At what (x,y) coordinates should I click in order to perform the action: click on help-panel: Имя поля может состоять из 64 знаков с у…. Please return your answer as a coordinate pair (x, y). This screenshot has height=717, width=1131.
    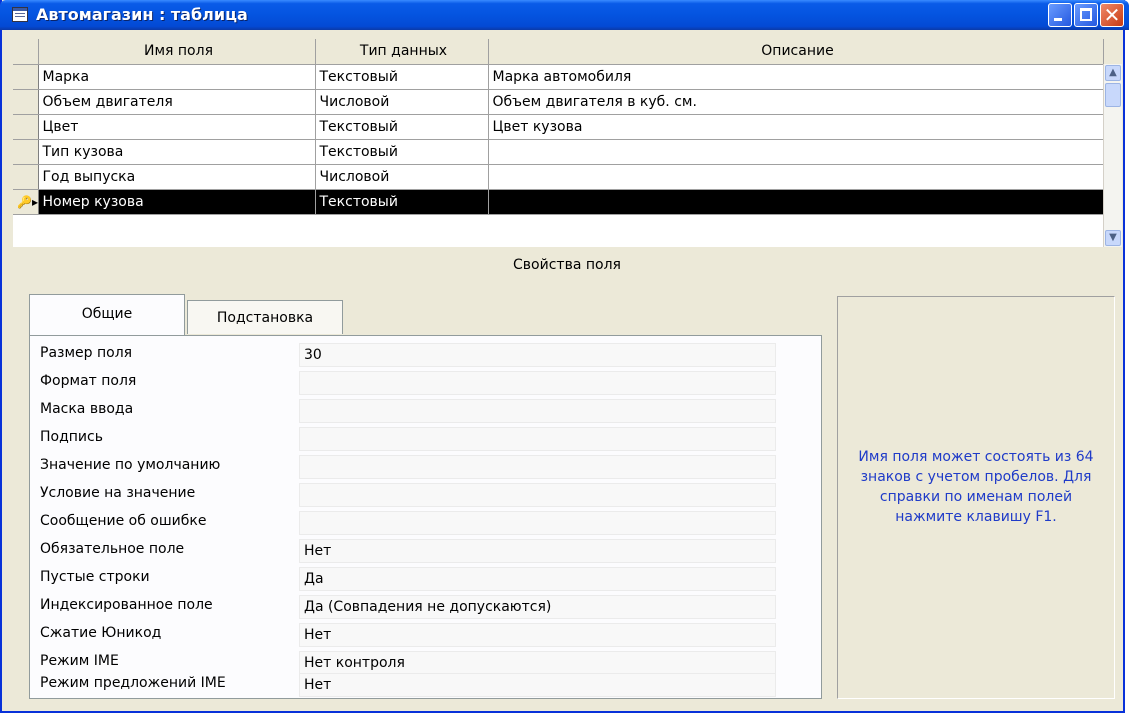
    Looking at the image, I should click on (976, 497).